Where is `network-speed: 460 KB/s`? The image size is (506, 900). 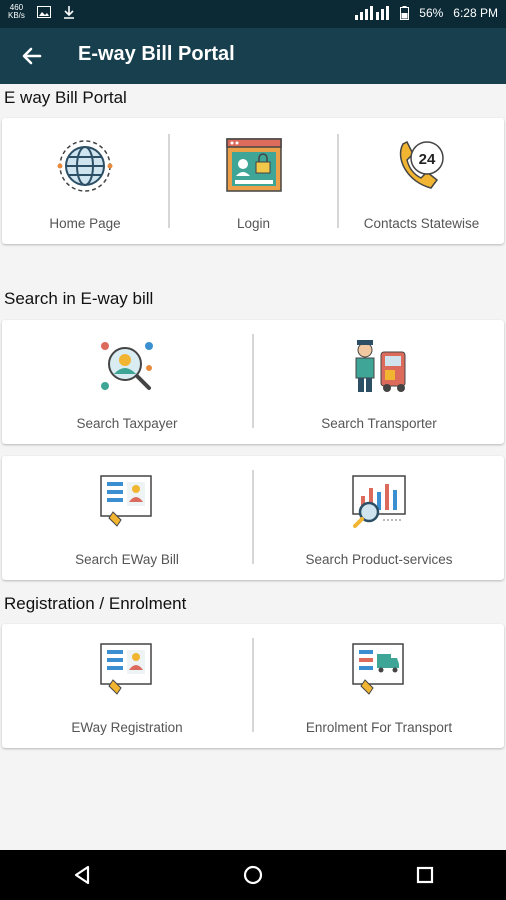
network-speed: 460 KB/s is located at coordinates (16, 12).